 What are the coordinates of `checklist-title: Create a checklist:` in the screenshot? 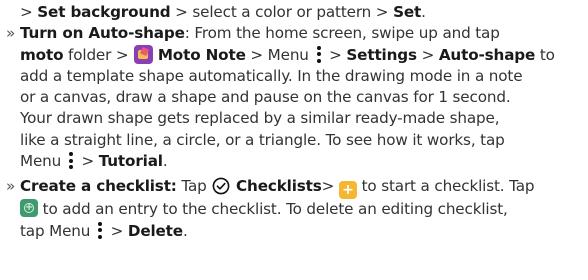 It's located at (98, 186).